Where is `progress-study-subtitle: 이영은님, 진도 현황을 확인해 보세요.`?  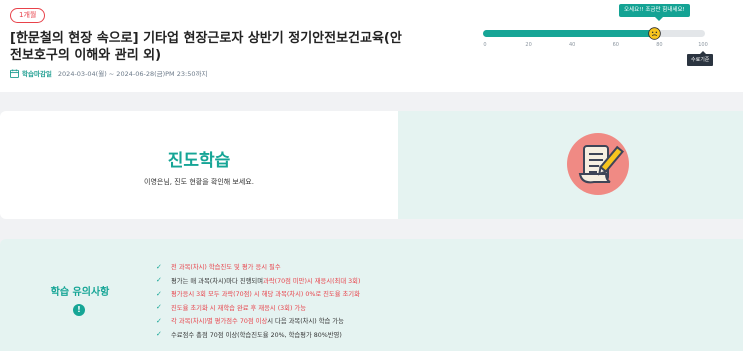
progress-study-subtitle: 이영은님, 진도 현황을 확인해 보세요. is located at coordinates (199, 182).